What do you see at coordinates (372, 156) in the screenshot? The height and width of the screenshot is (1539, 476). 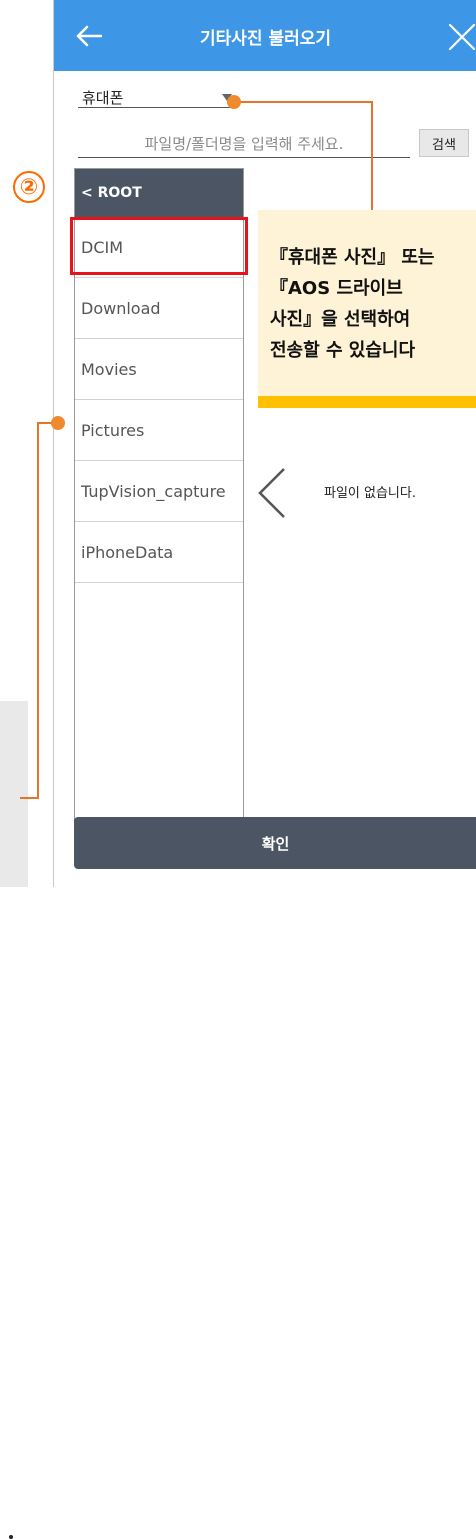 I see `connector-line-top-vertical` at bounding box center [372, 156].